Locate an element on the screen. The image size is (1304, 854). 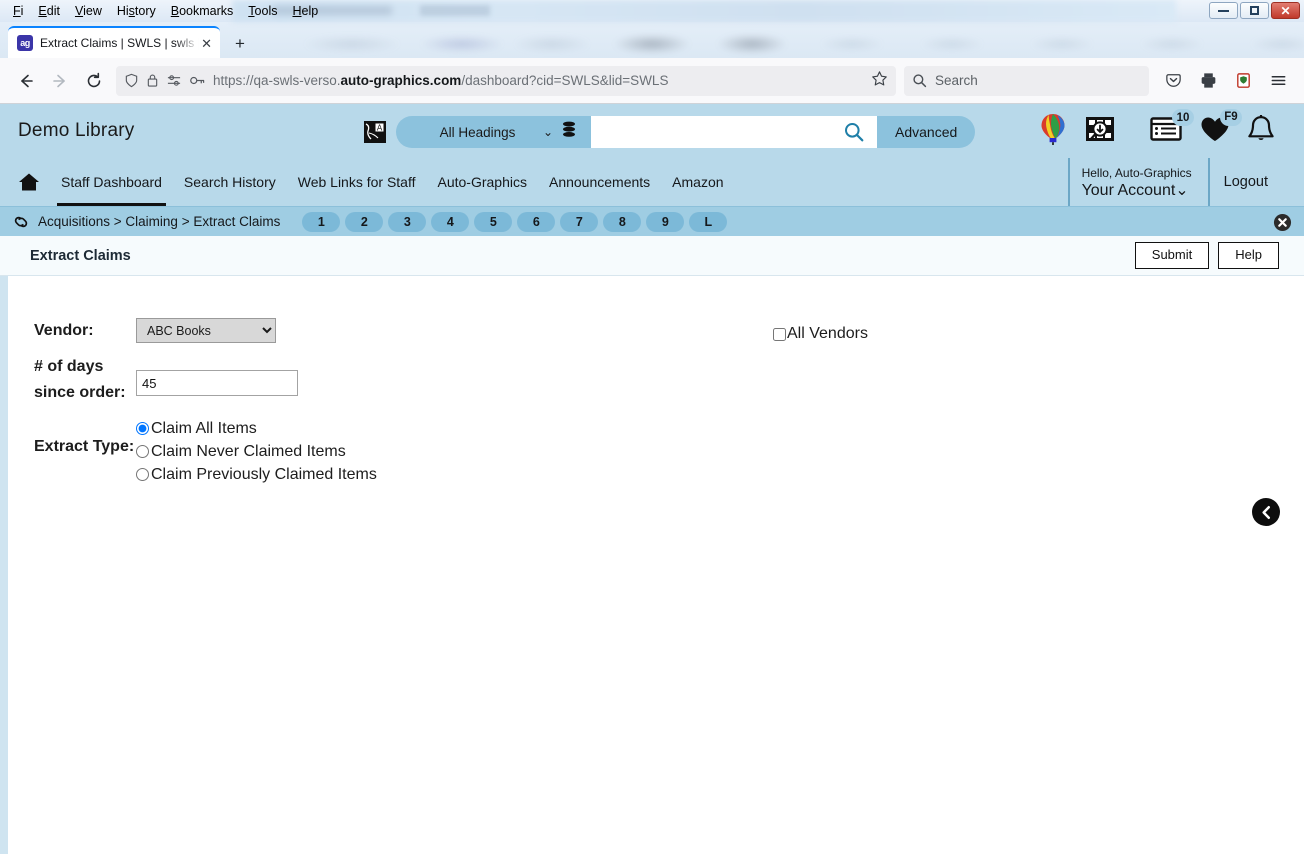
save-to-pocket-button is located at coordinates (1173, 81).